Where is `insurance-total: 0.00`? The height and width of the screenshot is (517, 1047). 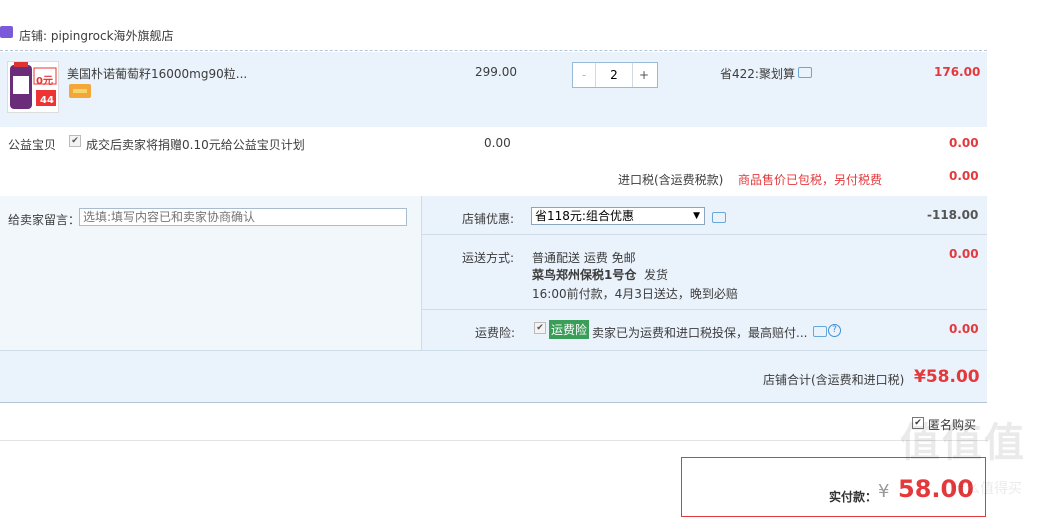 insurance-total: 0.00 is located at coordinates (964, 329).